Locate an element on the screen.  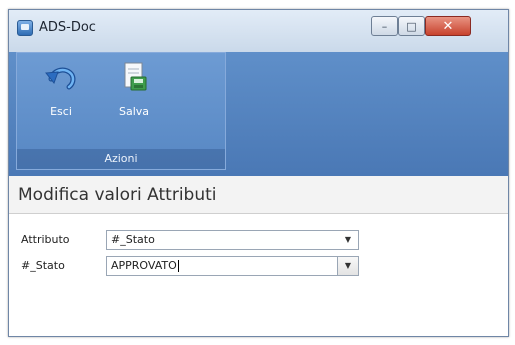
maximize-button: □ is located at coordinates (411, 26).